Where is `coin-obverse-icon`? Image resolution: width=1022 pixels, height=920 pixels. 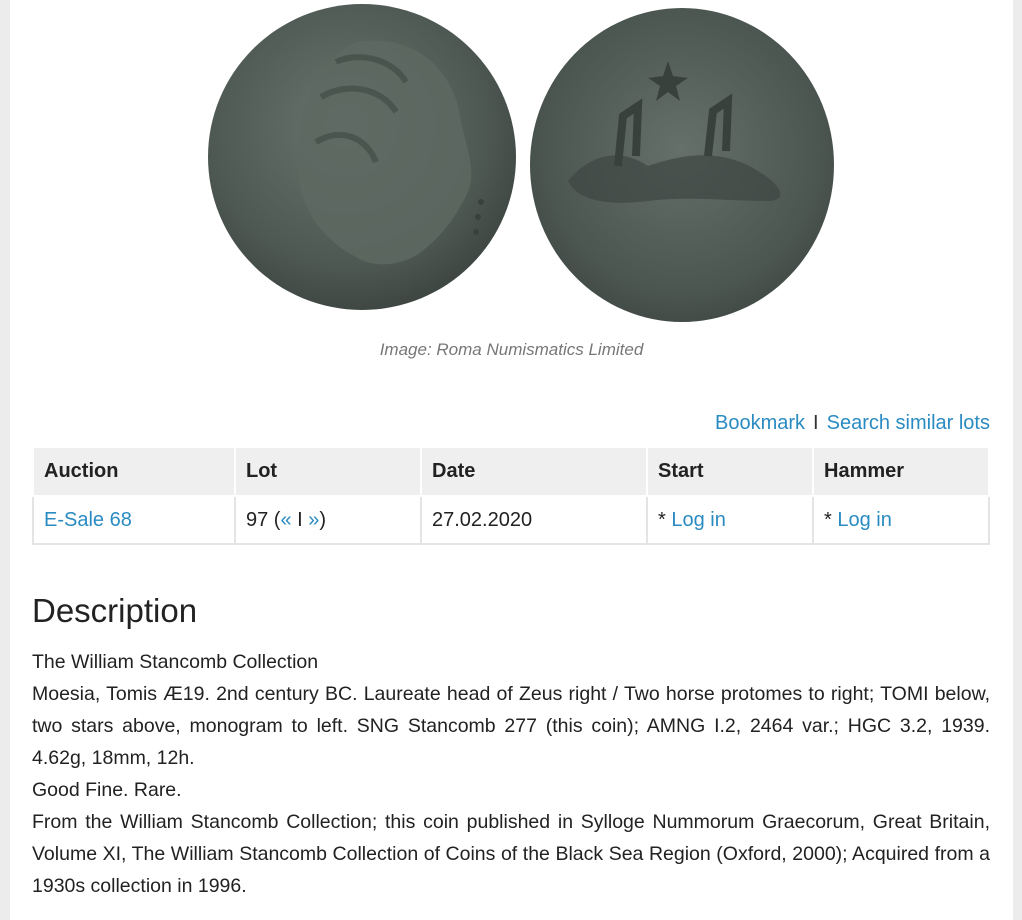
coin-obverse-icon is located at coordinates (362, 157).